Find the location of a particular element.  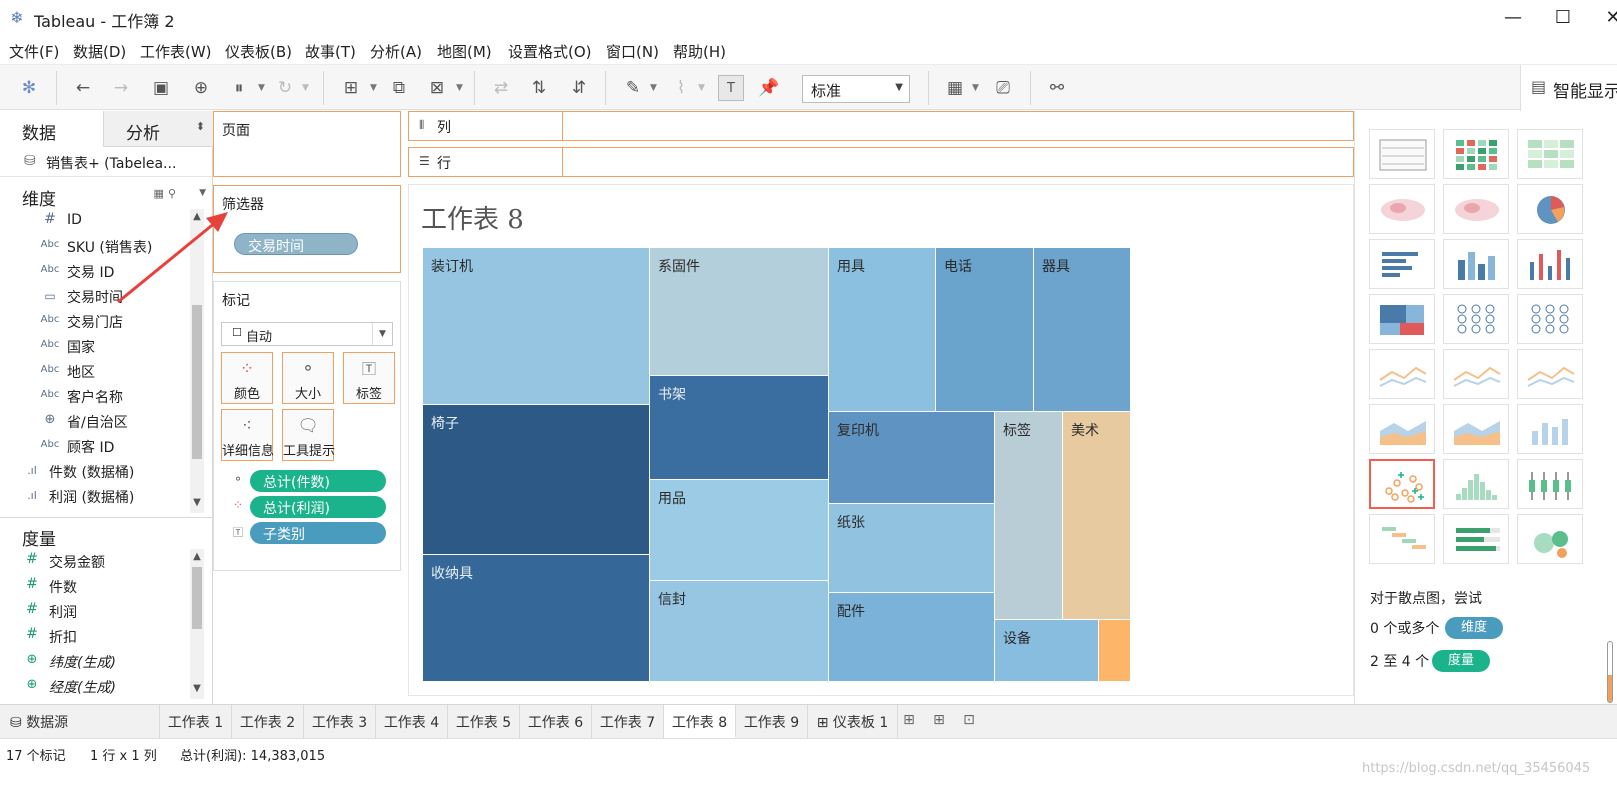

dimension-field: Abc SKU (销售表) is located at coordinates (95, 246).